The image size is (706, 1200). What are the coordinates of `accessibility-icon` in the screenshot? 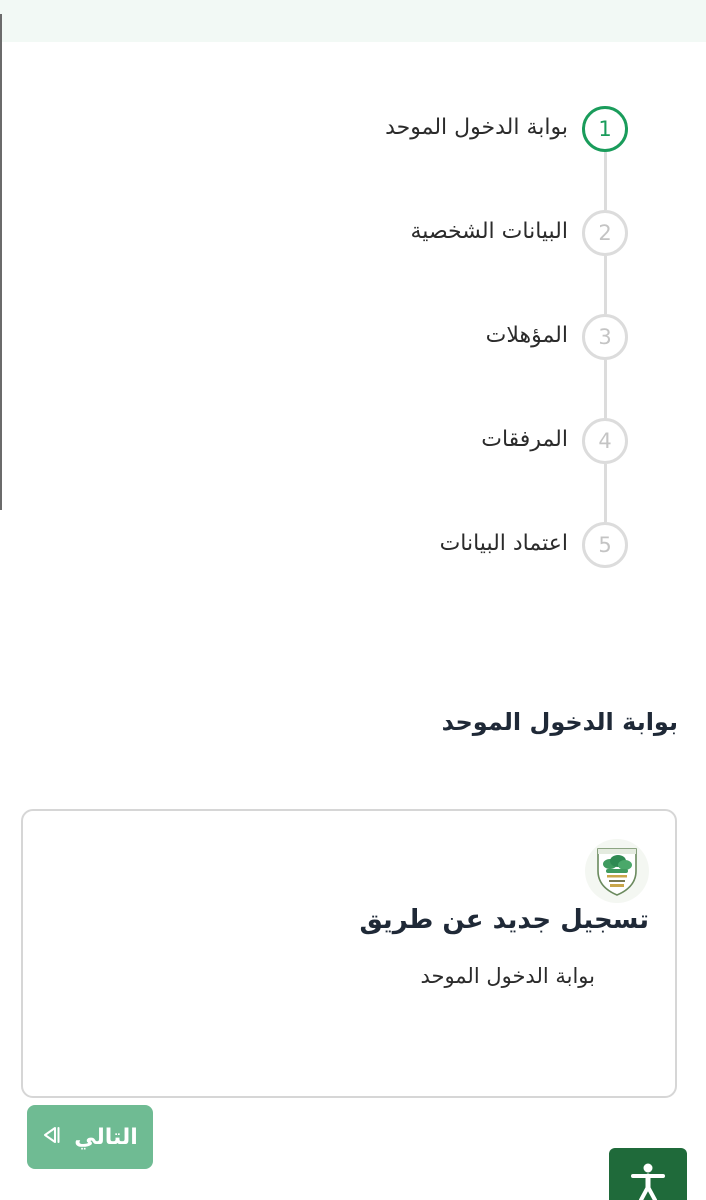 It's located at (648, 1181).